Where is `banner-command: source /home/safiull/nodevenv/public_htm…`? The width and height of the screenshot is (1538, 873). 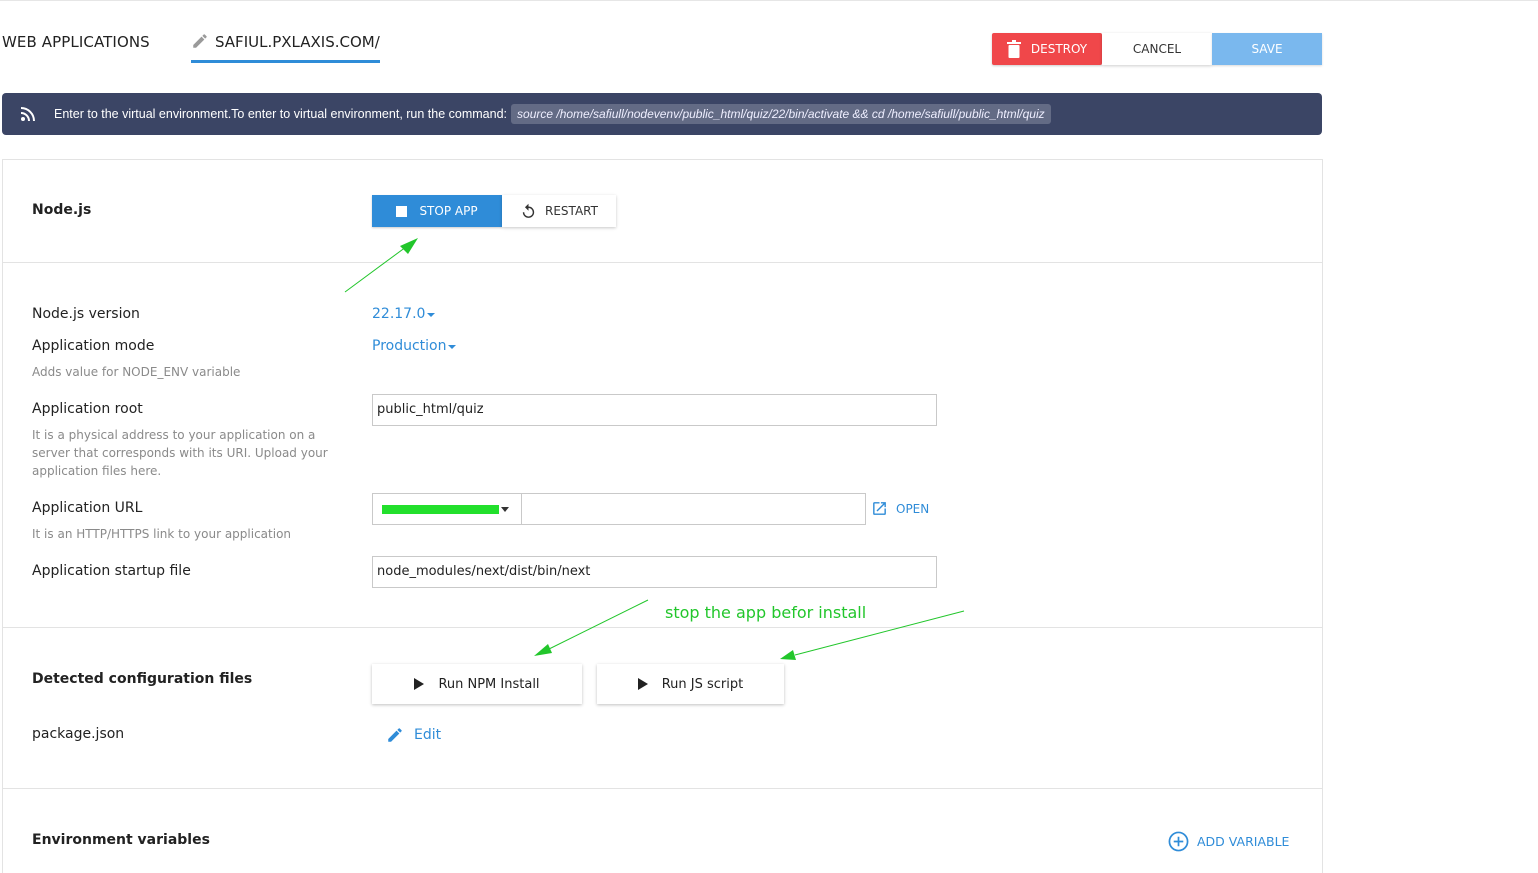
banner-command: source /home/safiull/nodevenv/public_htm… is located at coordinates (781, 114).